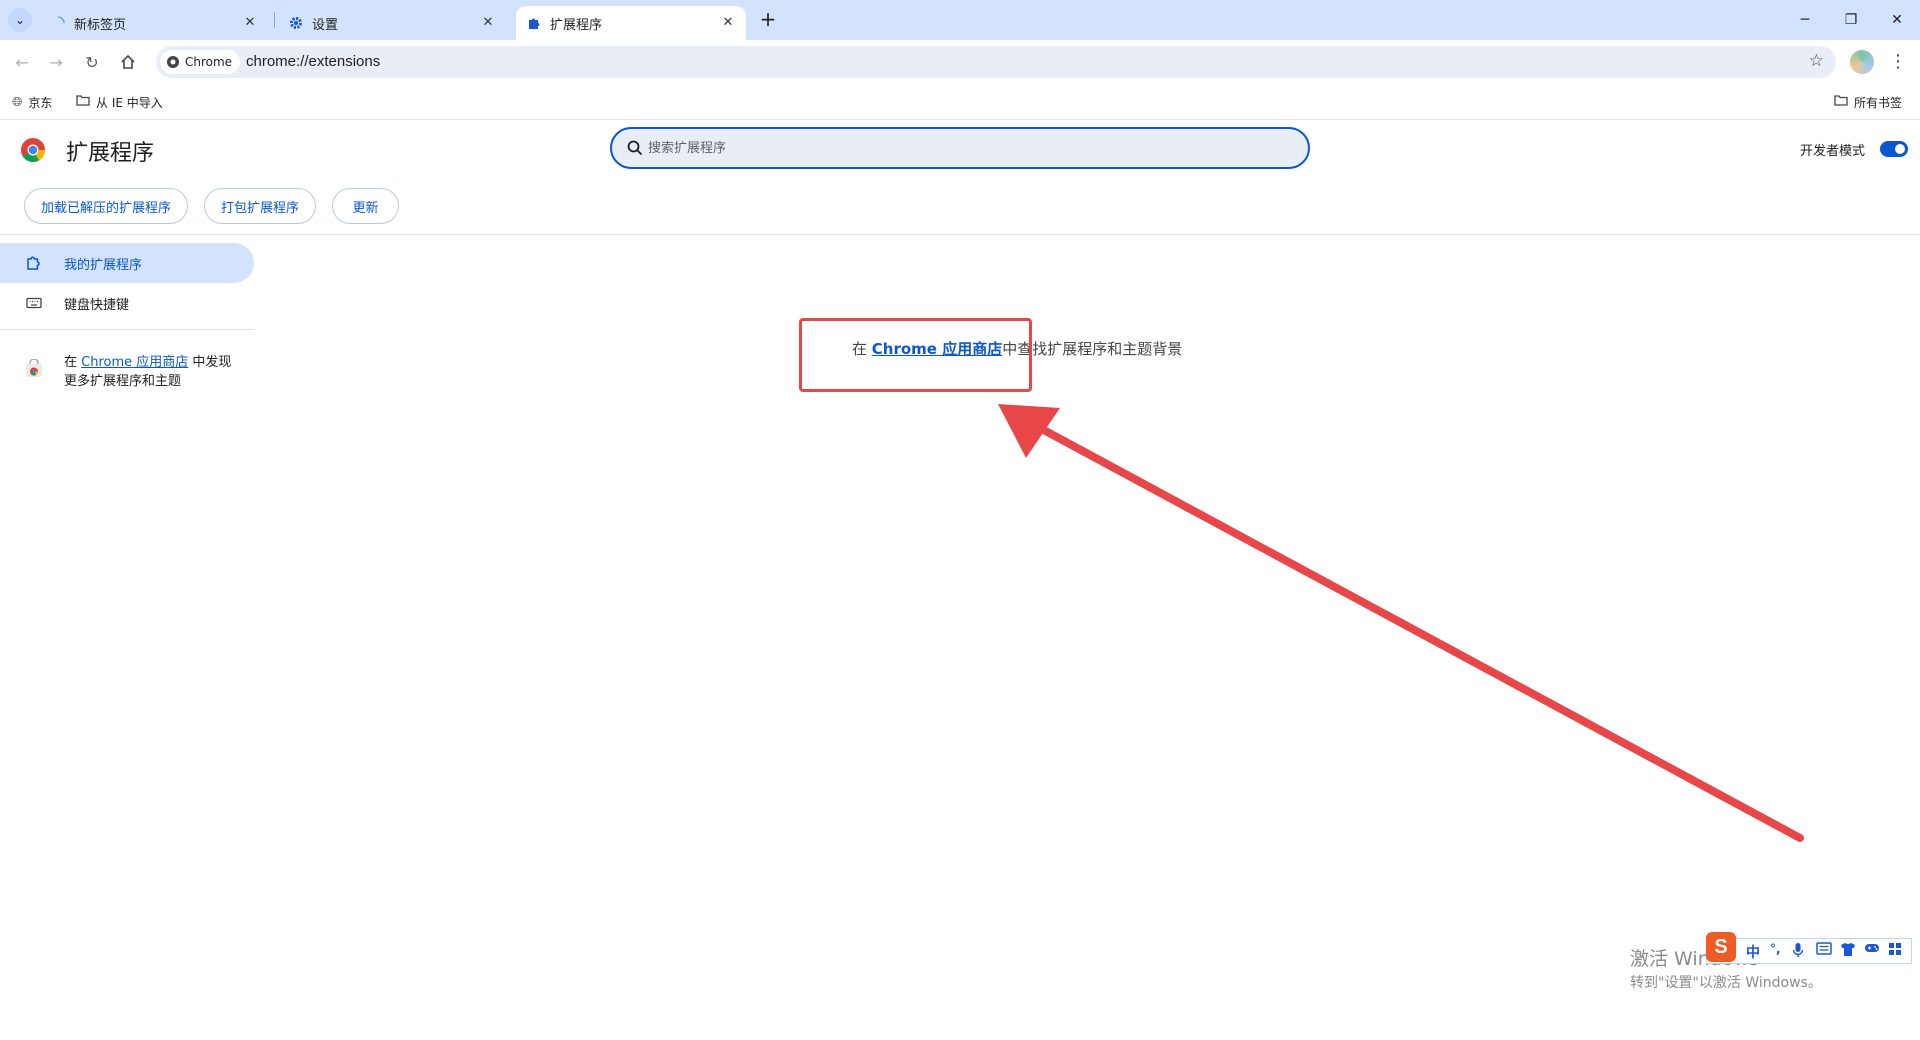 The width and height of the screenshot is (1920, 1040). Describe the element at coordinates (768, 20) in the screenshot. I see `new-tab-button: +` at that location.